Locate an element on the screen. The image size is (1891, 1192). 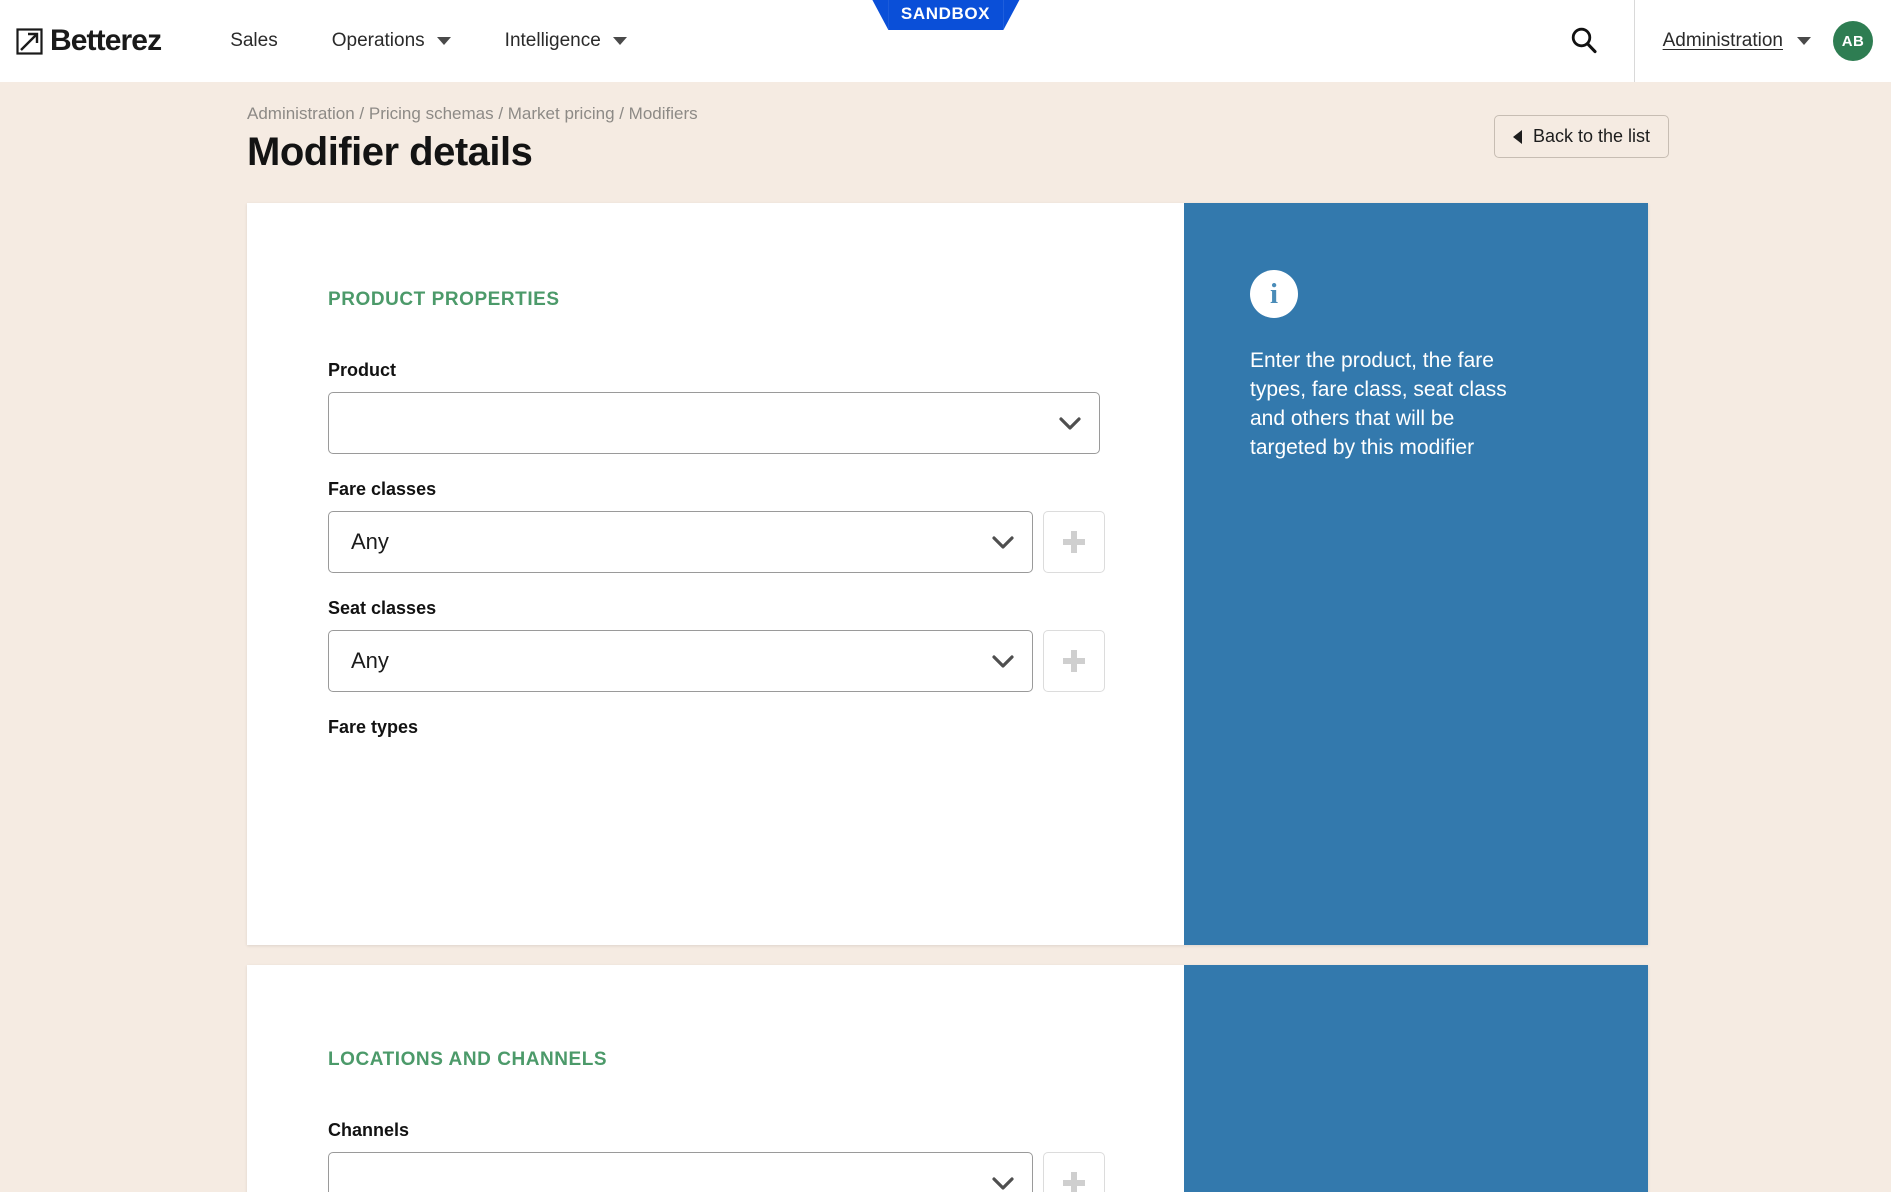
add-seat-class-button is located at coordinates (1074, 661).